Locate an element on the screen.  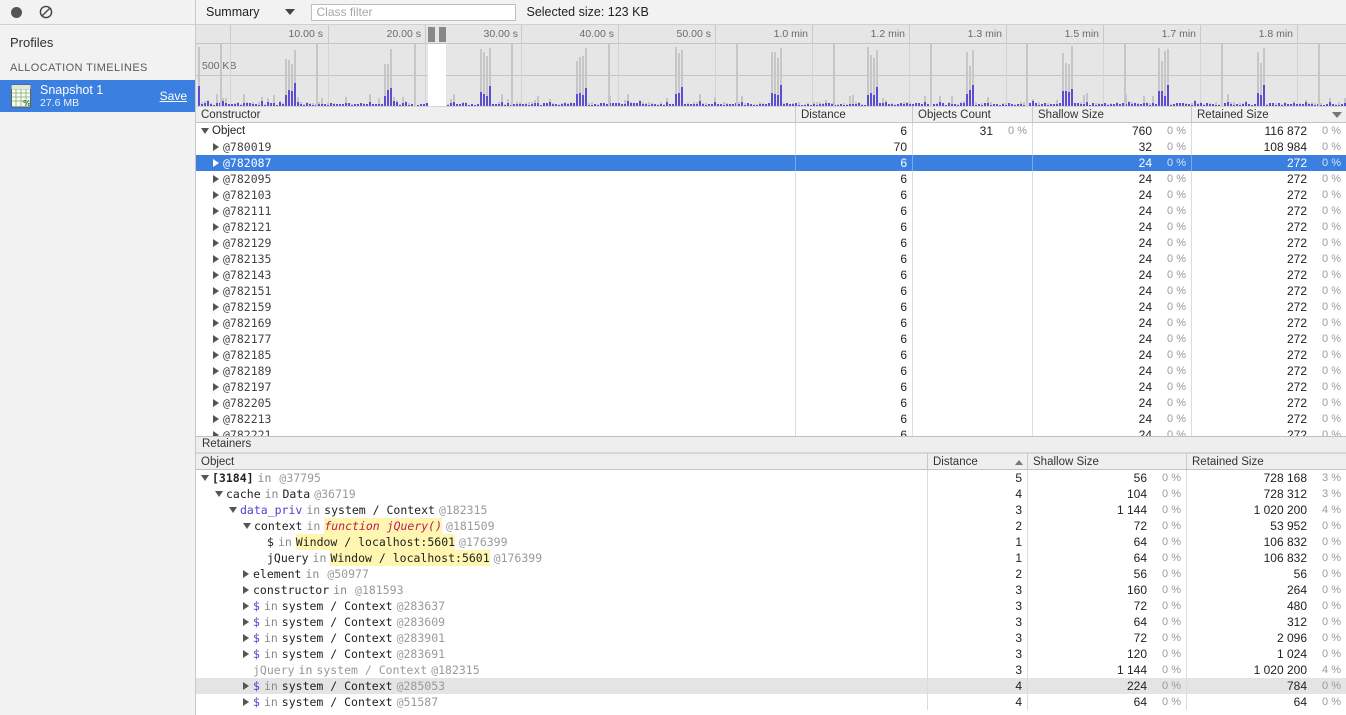
retained-size-cell-value: 728 312 is located at coordinates (1285, 494).